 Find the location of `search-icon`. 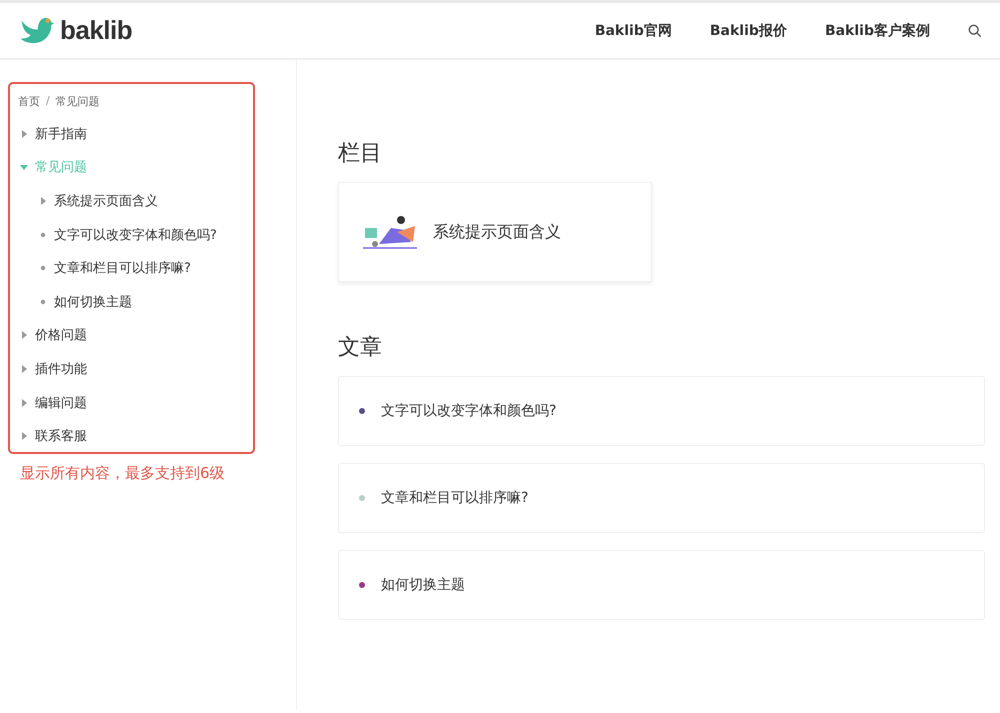

search-icon is located at coordinates (975, 31).